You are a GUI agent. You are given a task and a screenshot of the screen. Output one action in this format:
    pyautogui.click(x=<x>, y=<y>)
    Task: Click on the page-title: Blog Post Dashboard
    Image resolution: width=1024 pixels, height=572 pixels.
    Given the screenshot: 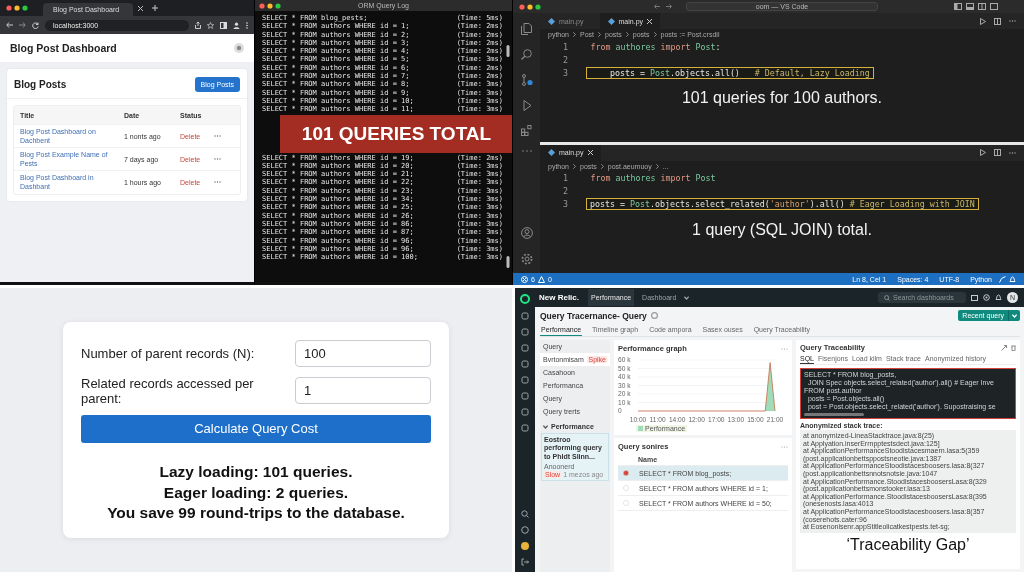 What is the action you would take?
    pyautogui.click(x=63, y=48)
    